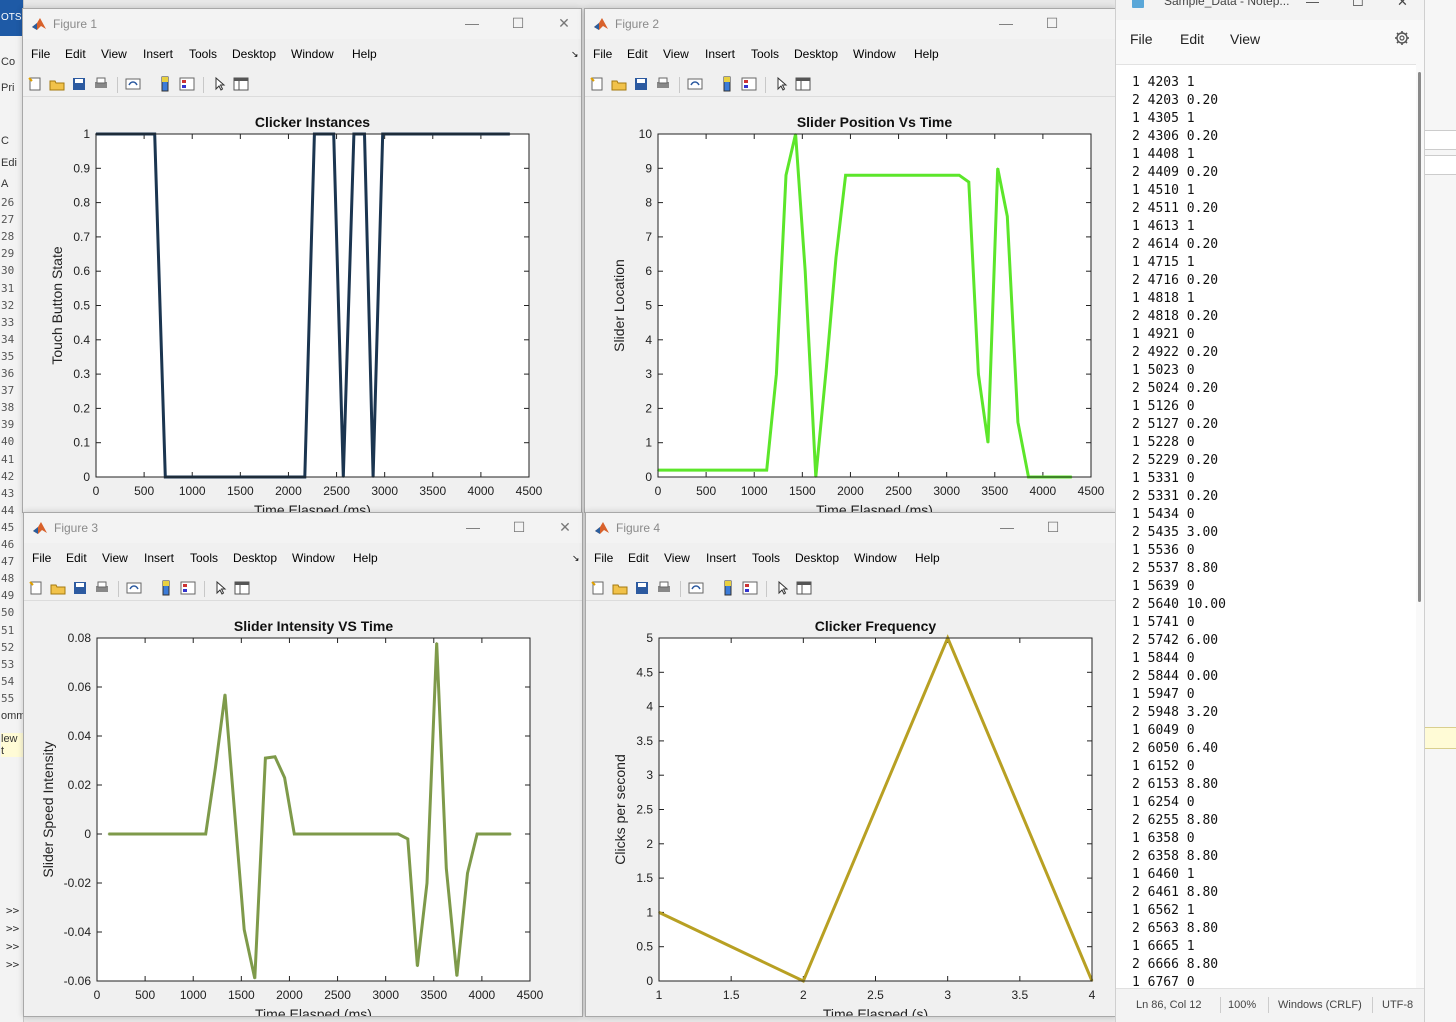 The height and width of the screenshot is (1022, 1456). What do you see at coordinates (1141, 39) in the screenshot?
I see `notepad-menu-file: File` at bounding box center [1141, 39].